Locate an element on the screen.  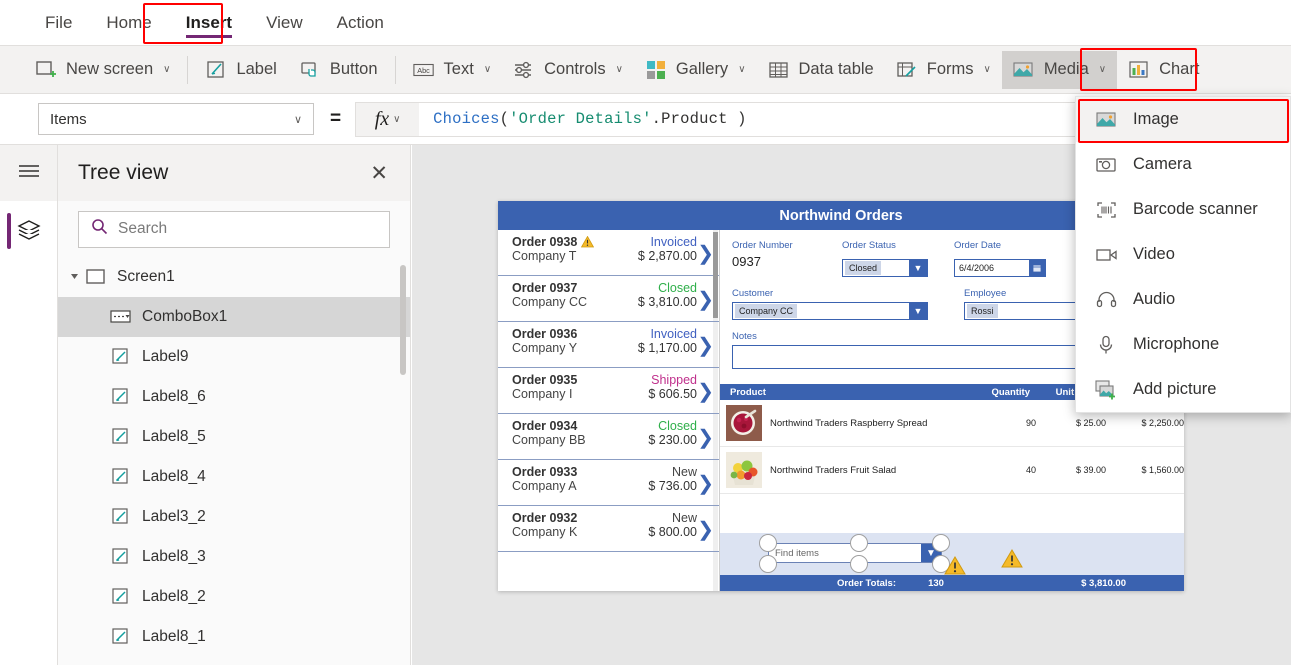
employee-value: Rossi is located at coordinates (982, 311).